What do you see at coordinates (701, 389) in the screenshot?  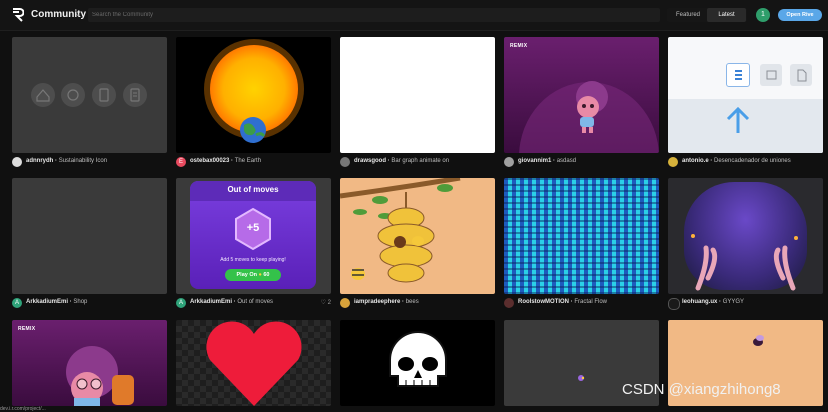 I see `watermark: CSDN @xiangzhihong8` at bounding box center [701, 389].